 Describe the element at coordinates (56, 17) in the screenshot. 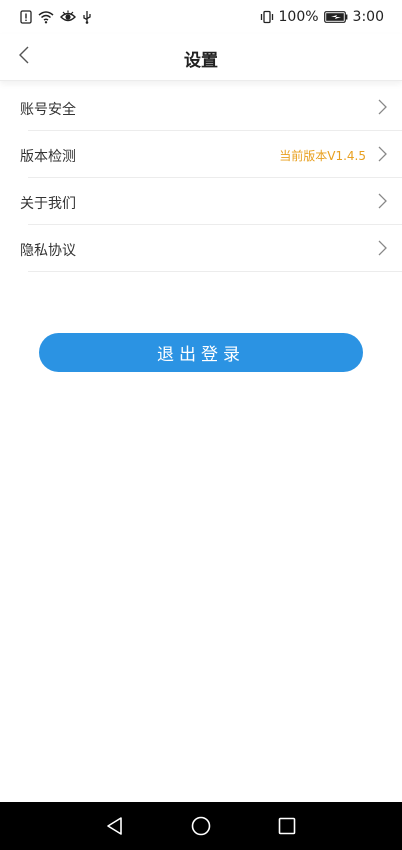

I see `status-left-icons` at that location.